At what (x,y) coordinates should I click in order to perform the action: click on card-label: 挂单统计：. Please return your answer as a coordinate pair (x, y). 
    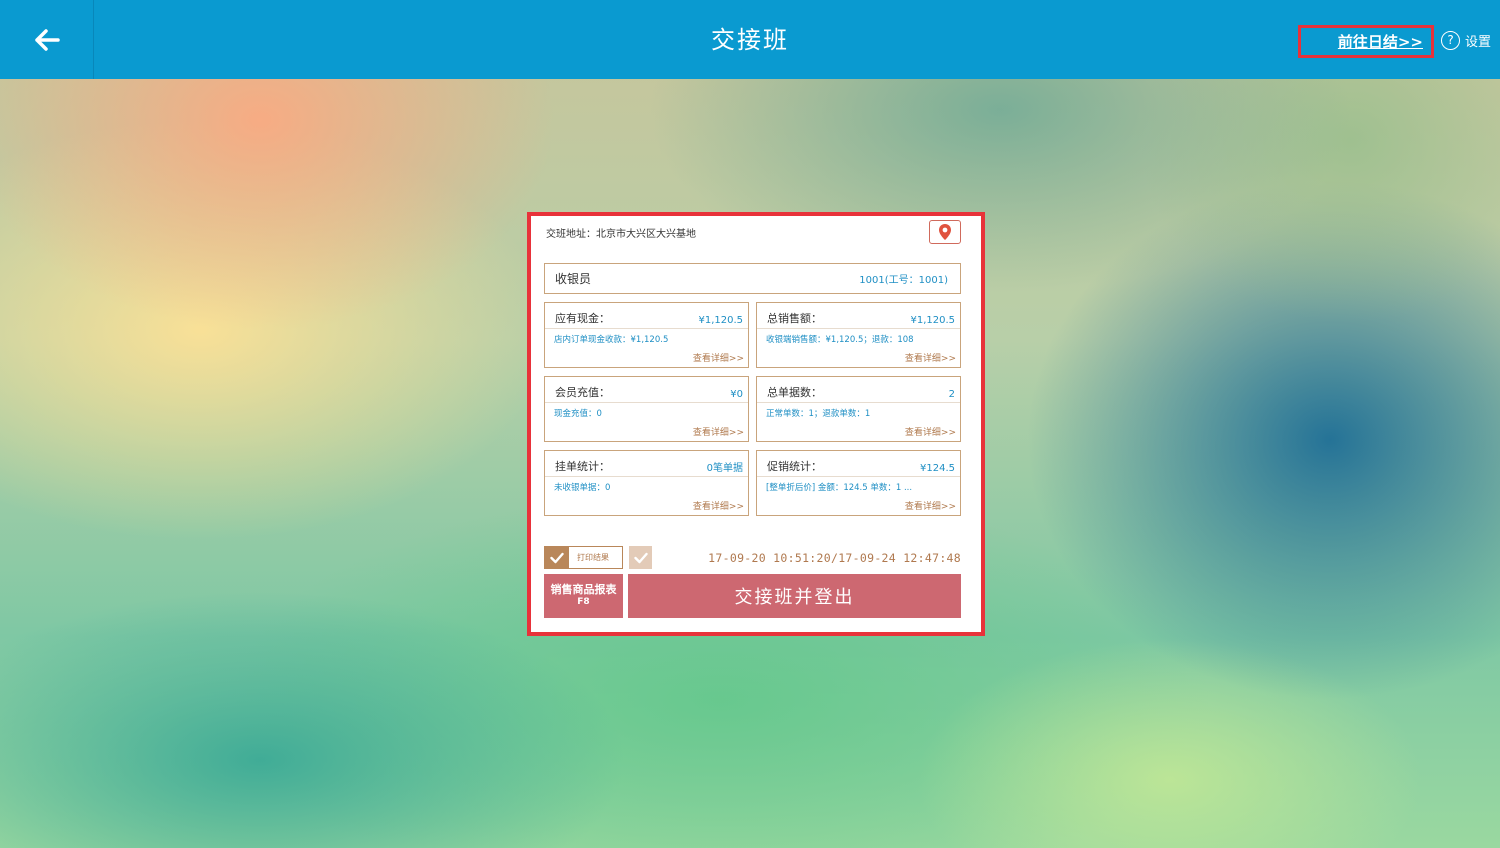
    Looking at the image, I should click on (582, 466).